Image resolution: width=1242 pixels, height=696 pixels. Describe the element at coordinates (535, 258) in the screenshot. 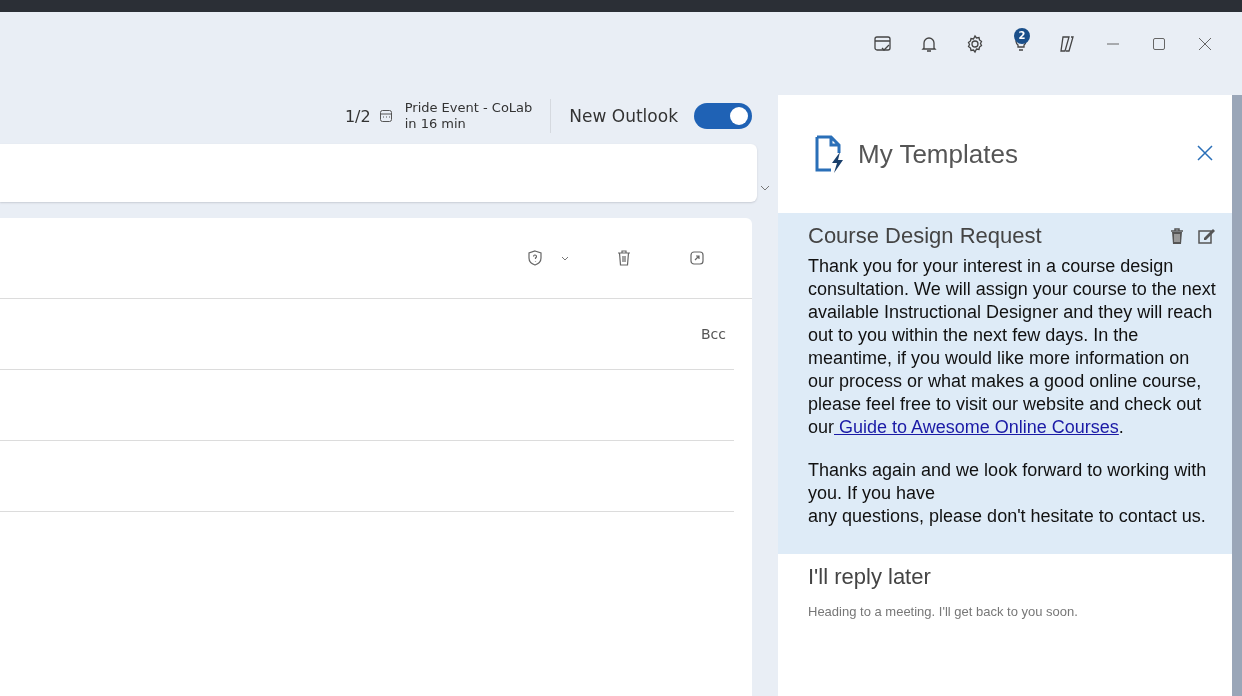

I see `shield-icon` at that location.